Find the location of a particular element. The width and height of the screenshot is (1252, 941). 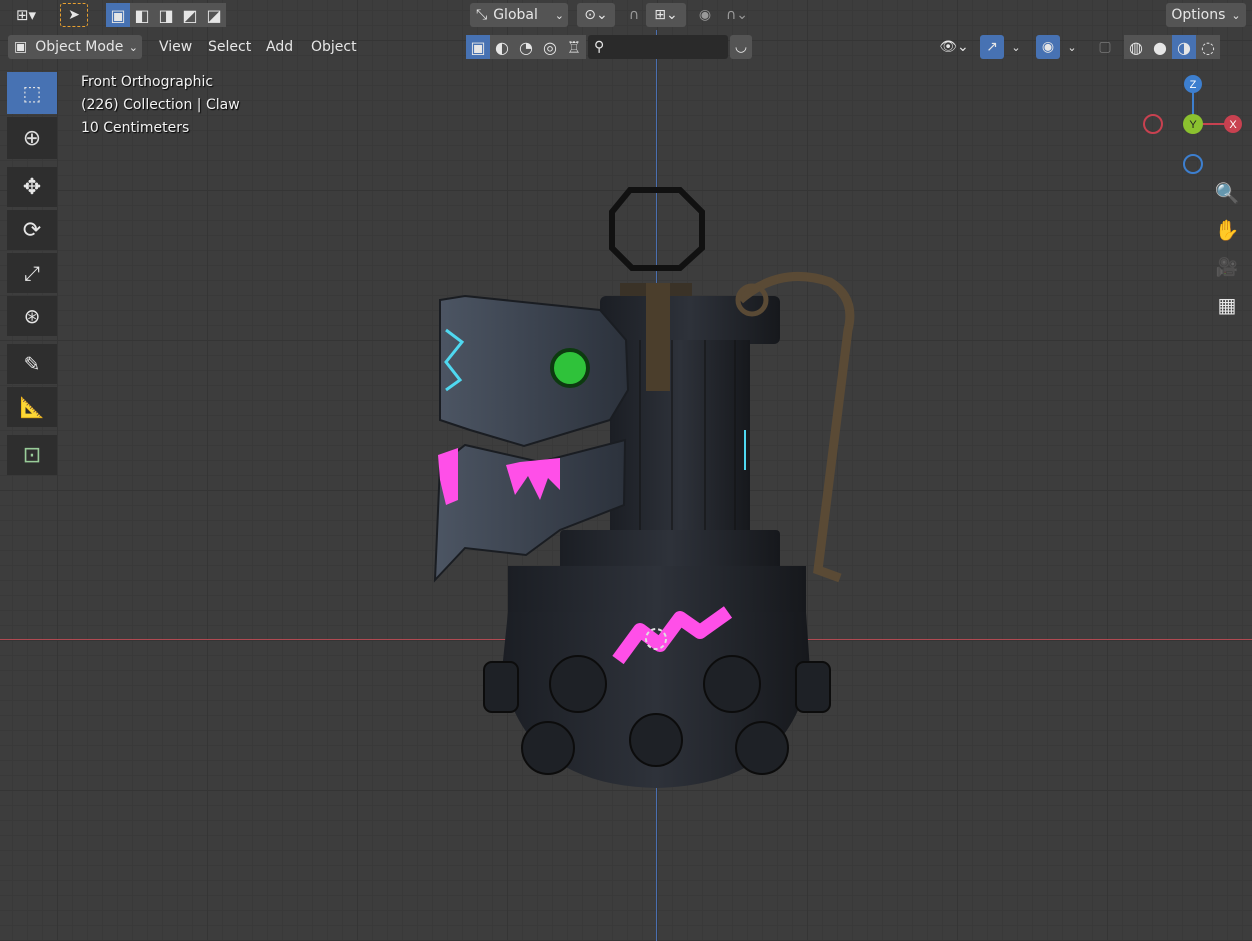

eye-icon: 👁⌄ is located at coordinates (954, 47).